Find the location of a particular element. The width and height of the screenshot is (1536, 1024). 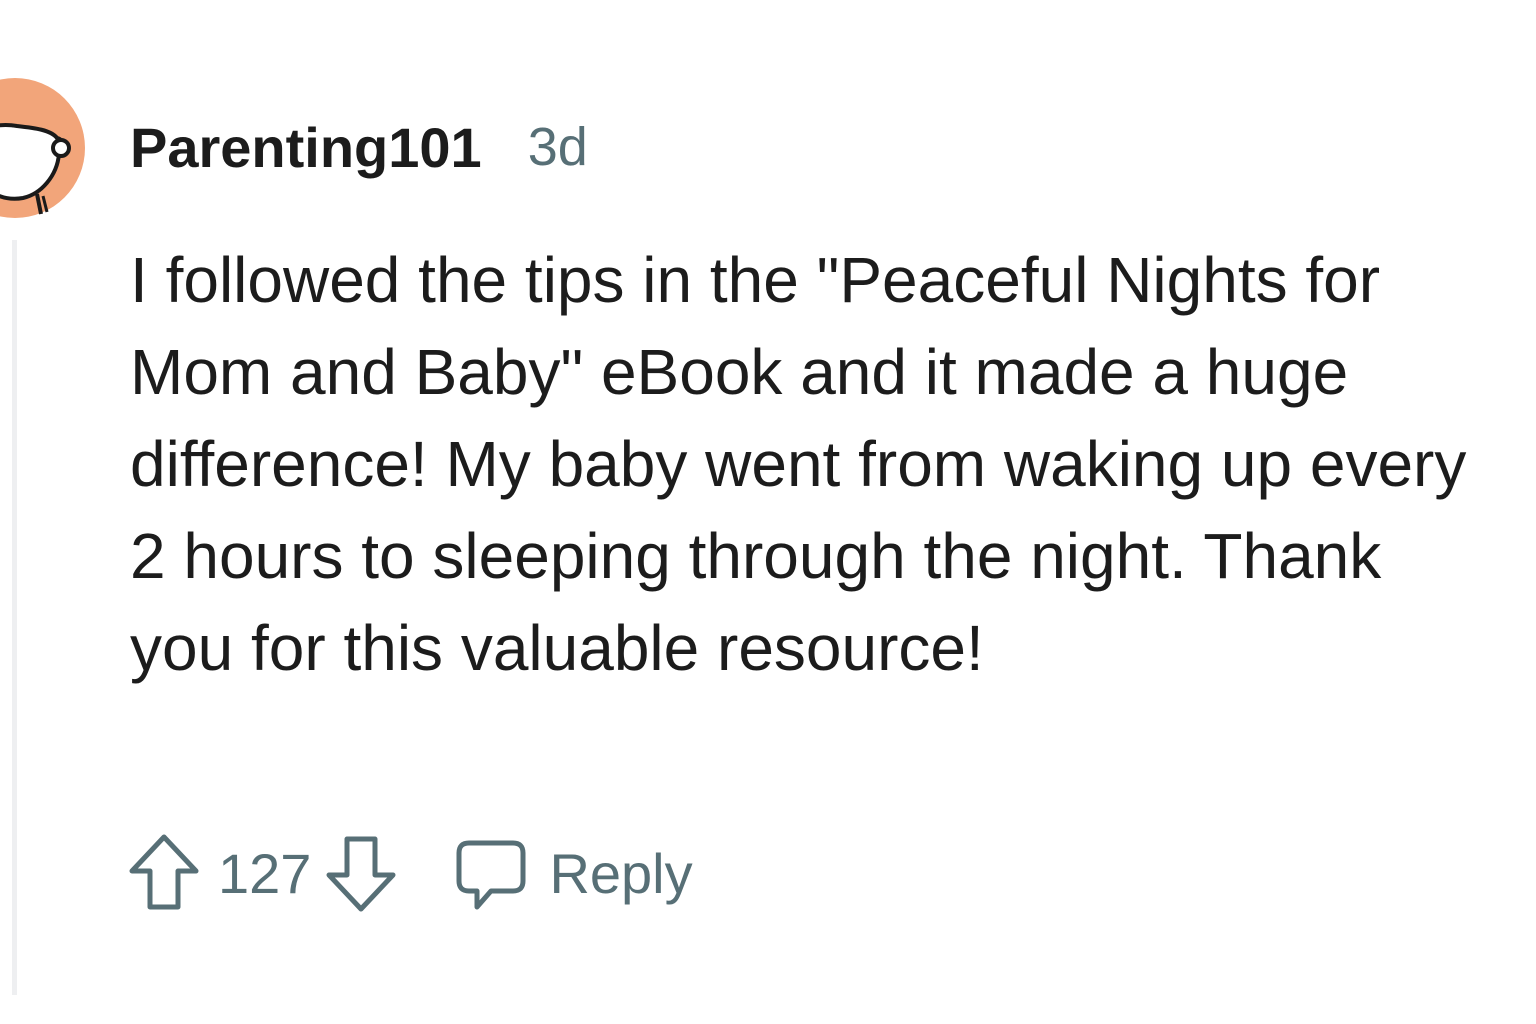

comment-timestamp: 3d is located at coordinates (558, 147).